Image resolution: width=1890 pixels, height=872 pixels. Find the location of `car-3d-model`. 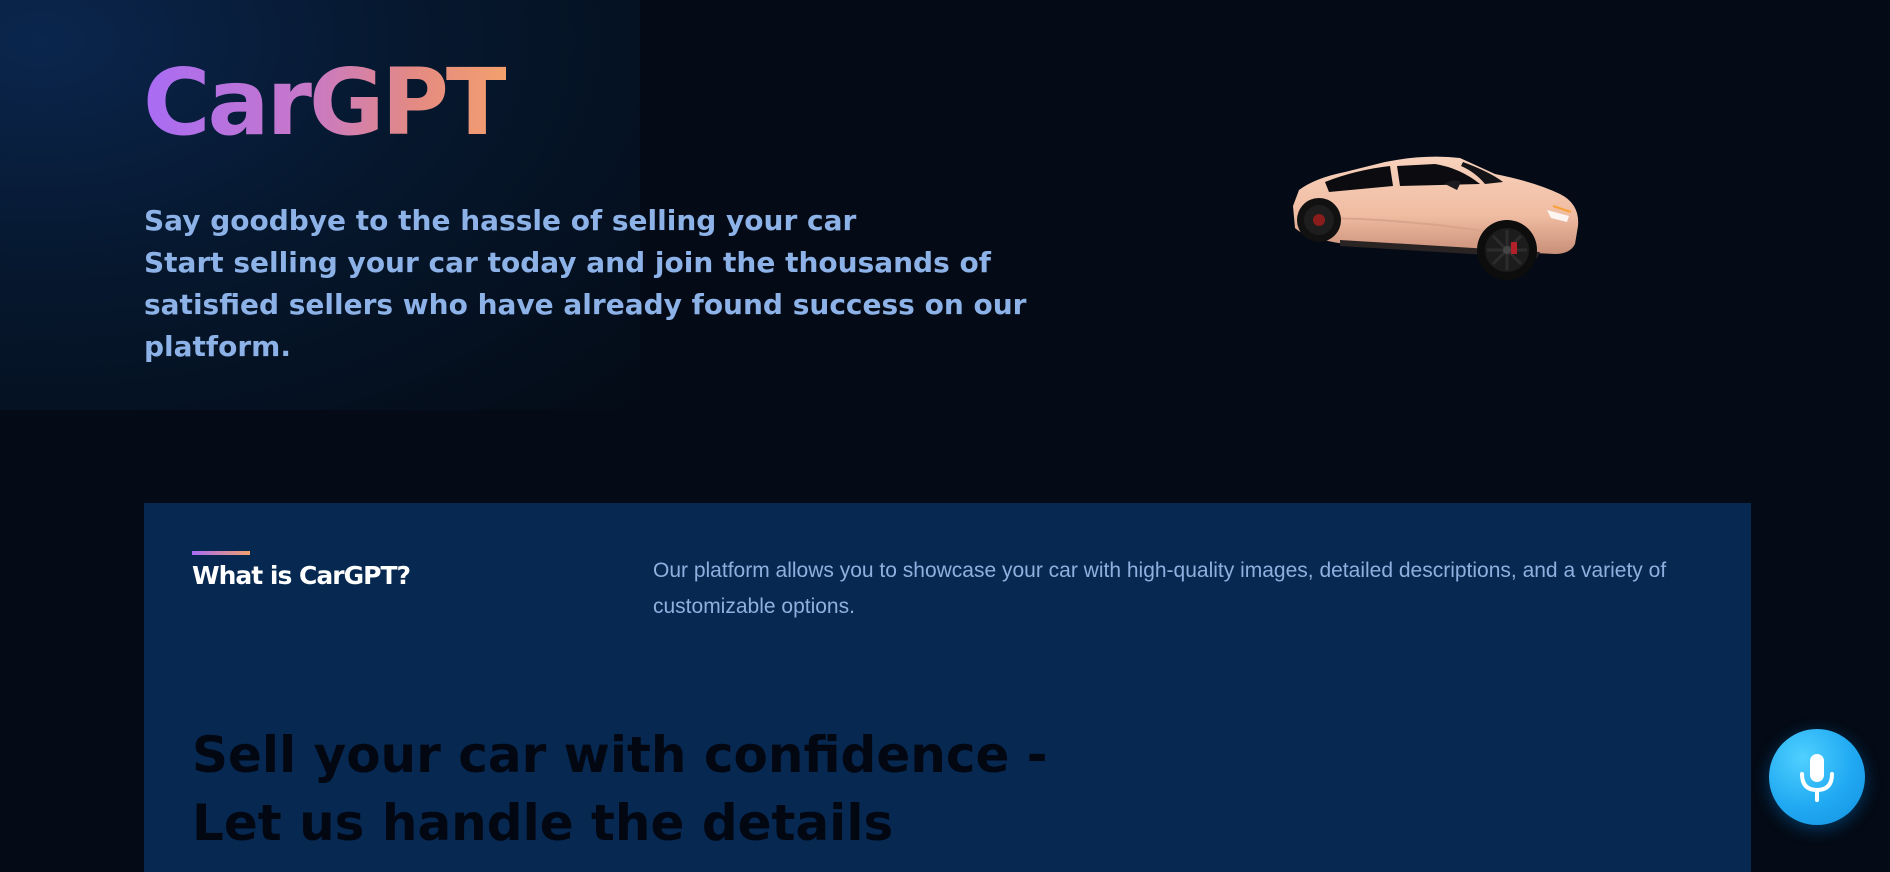

car-3d-model is located at coordinates (1435, 218).